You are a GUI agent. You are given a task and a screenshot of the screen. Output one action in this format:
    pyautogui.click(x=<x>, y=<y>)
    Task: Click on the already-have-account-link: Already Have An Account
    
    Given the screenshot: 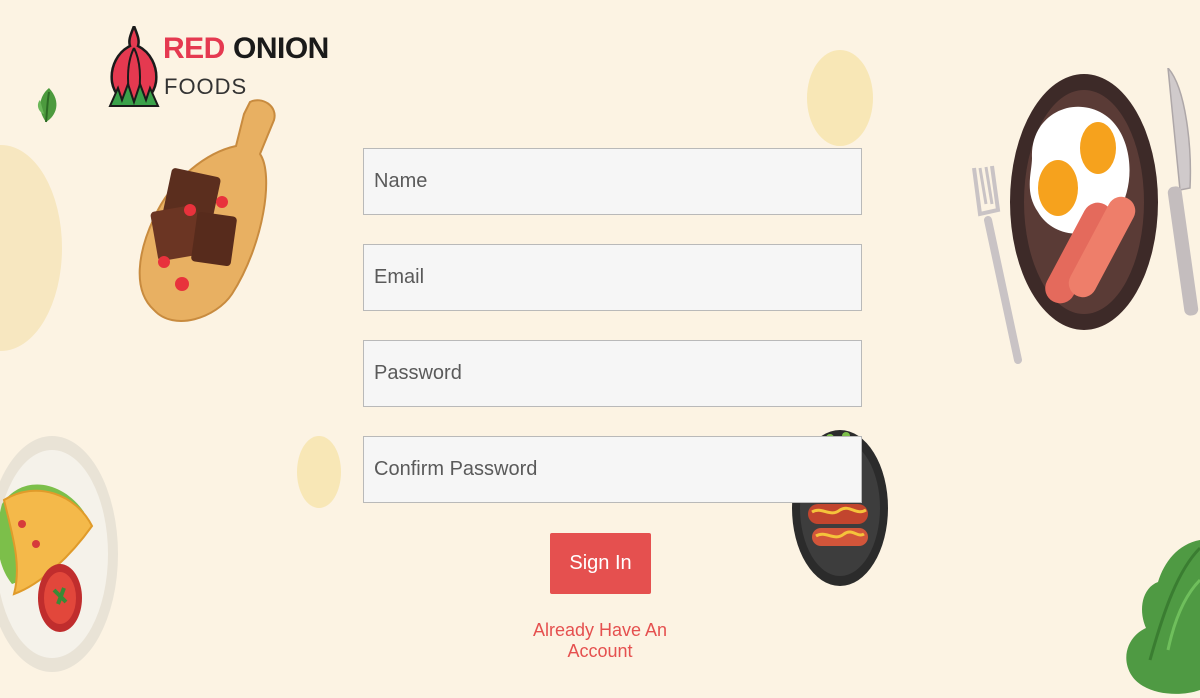 What is the action you would take?
    pyautogui.click(x=600, y=641)
    